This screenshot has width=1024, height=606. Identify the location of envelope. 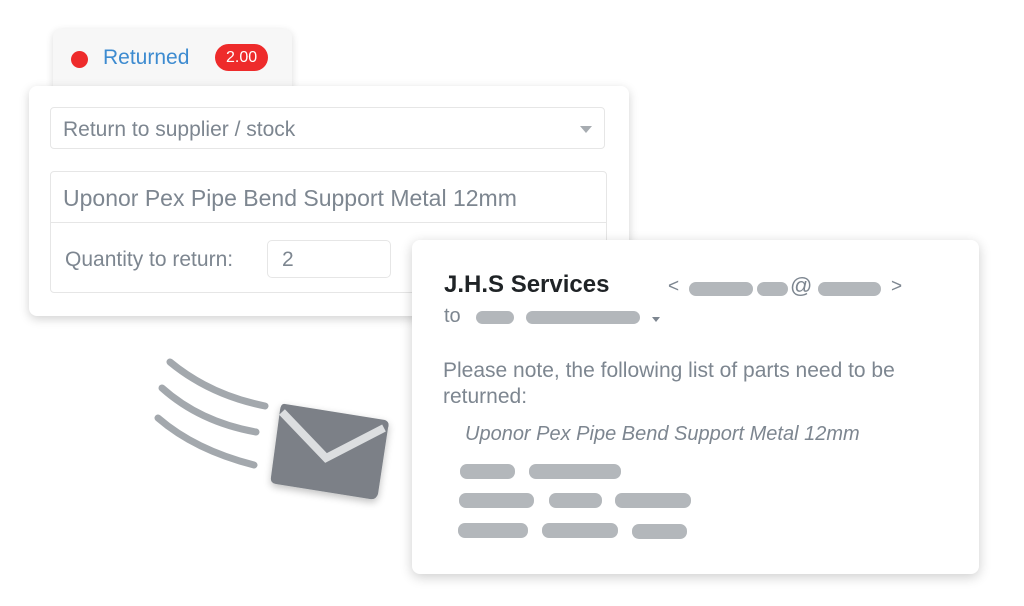
(329, 451).